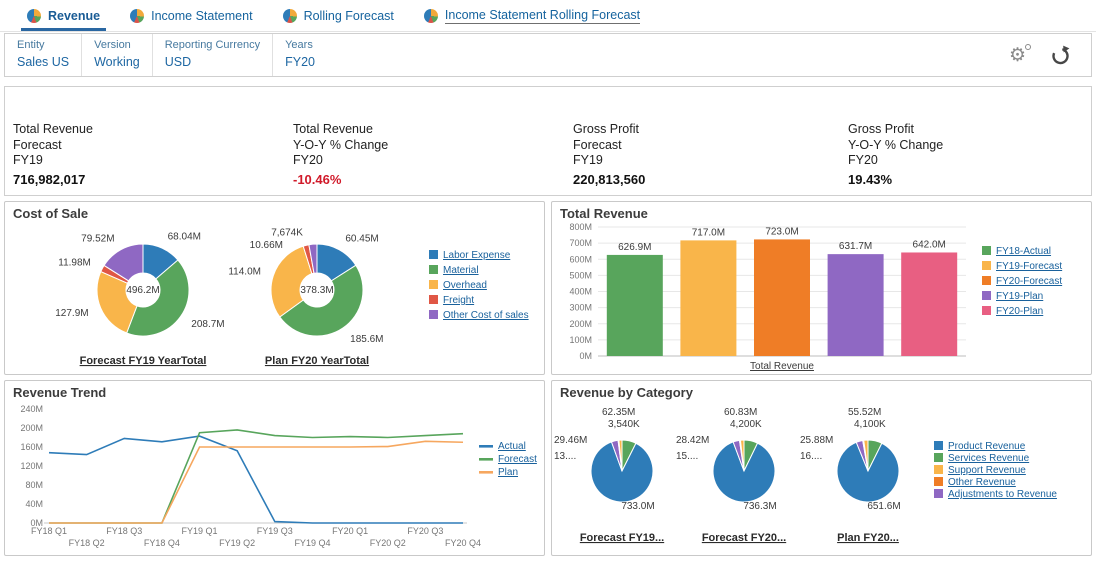  Describe the element at coordinates (316, 290) in the screenshot. I see `donut-total-label: 378.3M` at that location.